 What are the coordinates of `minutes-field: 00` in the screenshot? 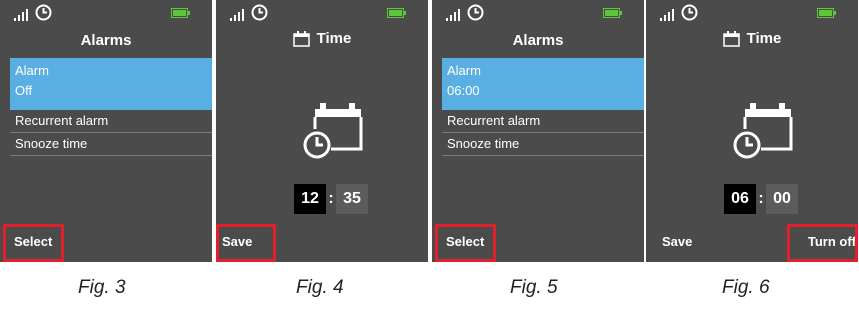 It's located at (782, 199).